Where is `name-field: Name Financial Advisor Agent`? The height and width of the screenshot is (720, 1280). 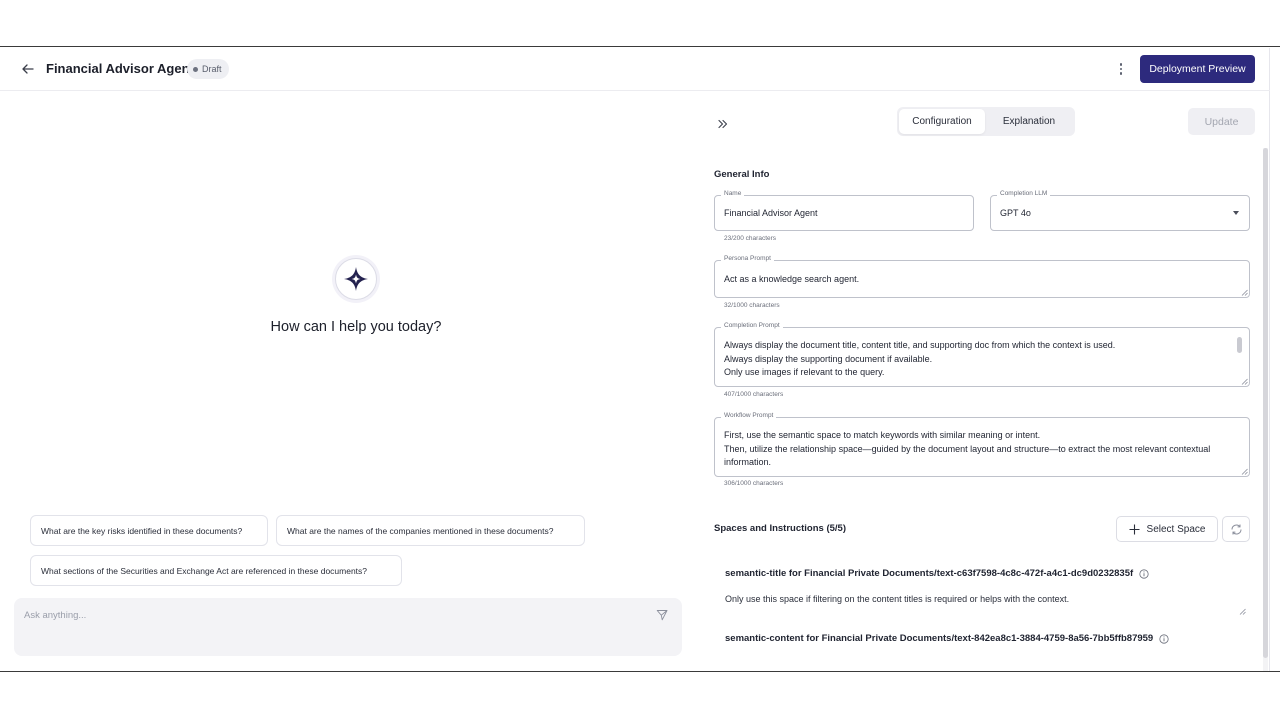 name-field: Name Financial Advisor Agent is located at coordinates (844, 210).